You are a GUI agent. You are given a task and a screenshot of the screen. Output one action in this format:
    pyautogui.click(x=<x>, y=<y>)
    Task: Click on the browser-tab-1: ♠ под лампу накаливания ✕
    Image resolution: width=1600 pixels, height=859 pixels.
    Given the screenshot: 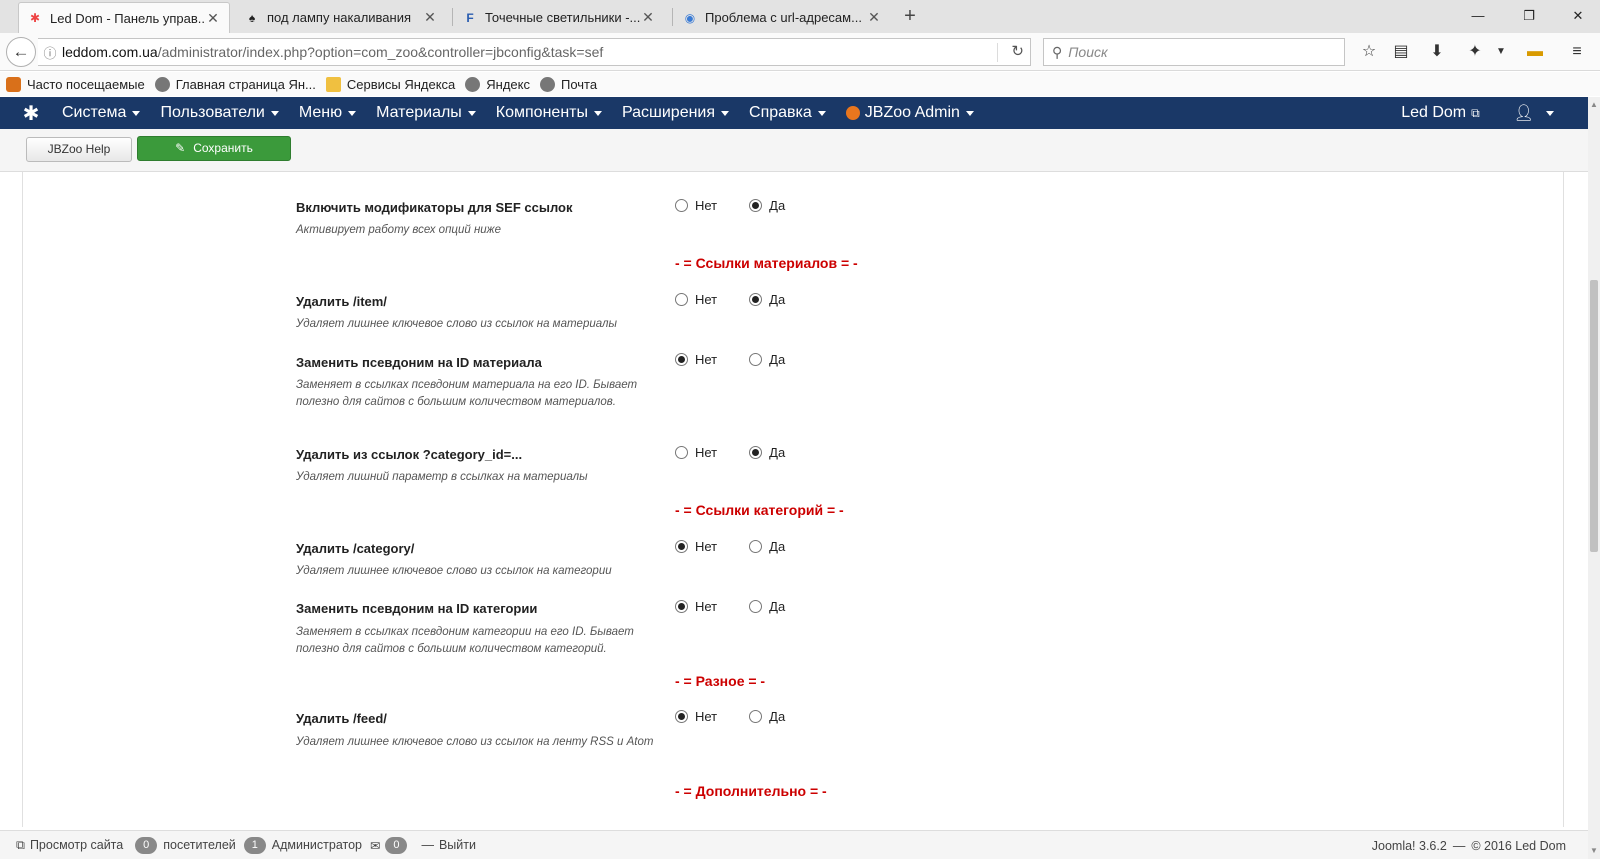 What is the action you would take?
    pyautogui.click(x=341, y=17)
    